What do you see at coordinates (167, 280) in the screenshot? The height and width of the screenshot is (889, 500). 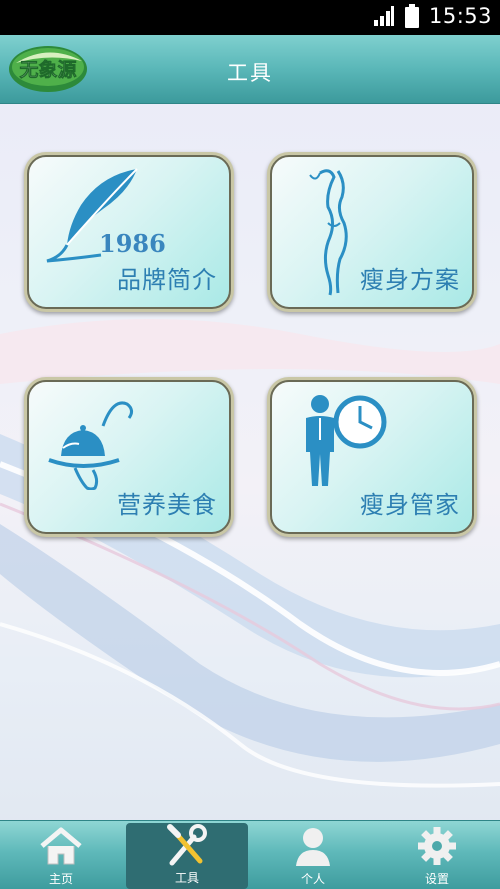 I see `tile-label: 品牌简介` at bounding box center [167, 280].